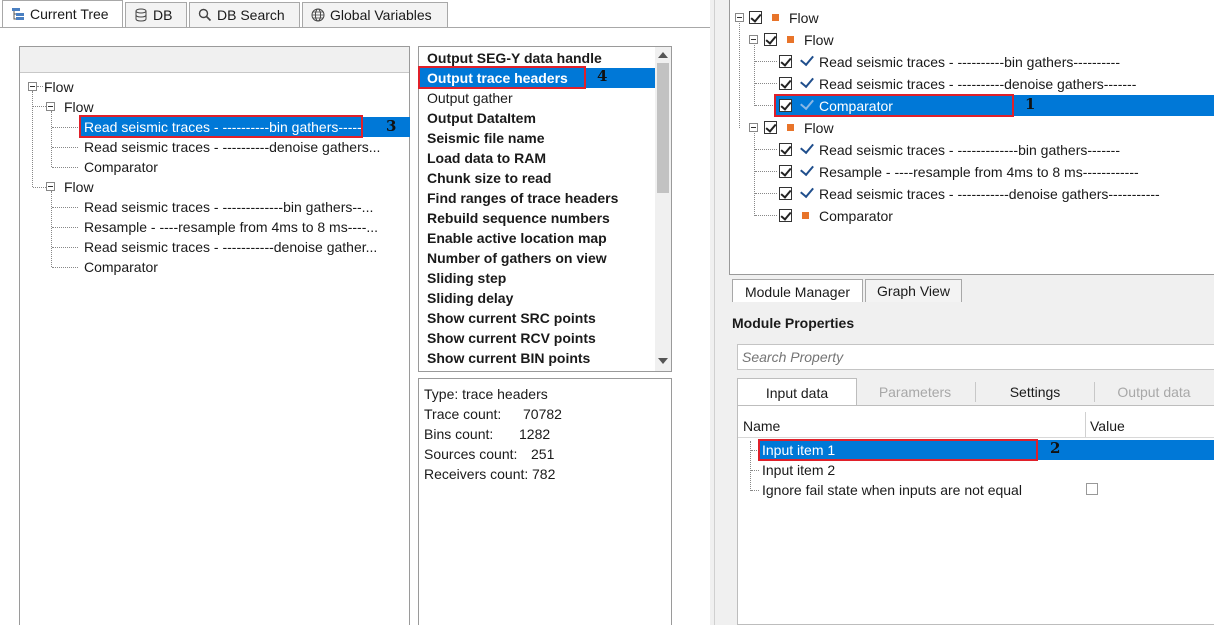 The height and width of the screenshot is (625, 1214). Describe the element at coordinates (793, 323) in the screenshot. I see `module-properties-title: Module Properties` at that location.